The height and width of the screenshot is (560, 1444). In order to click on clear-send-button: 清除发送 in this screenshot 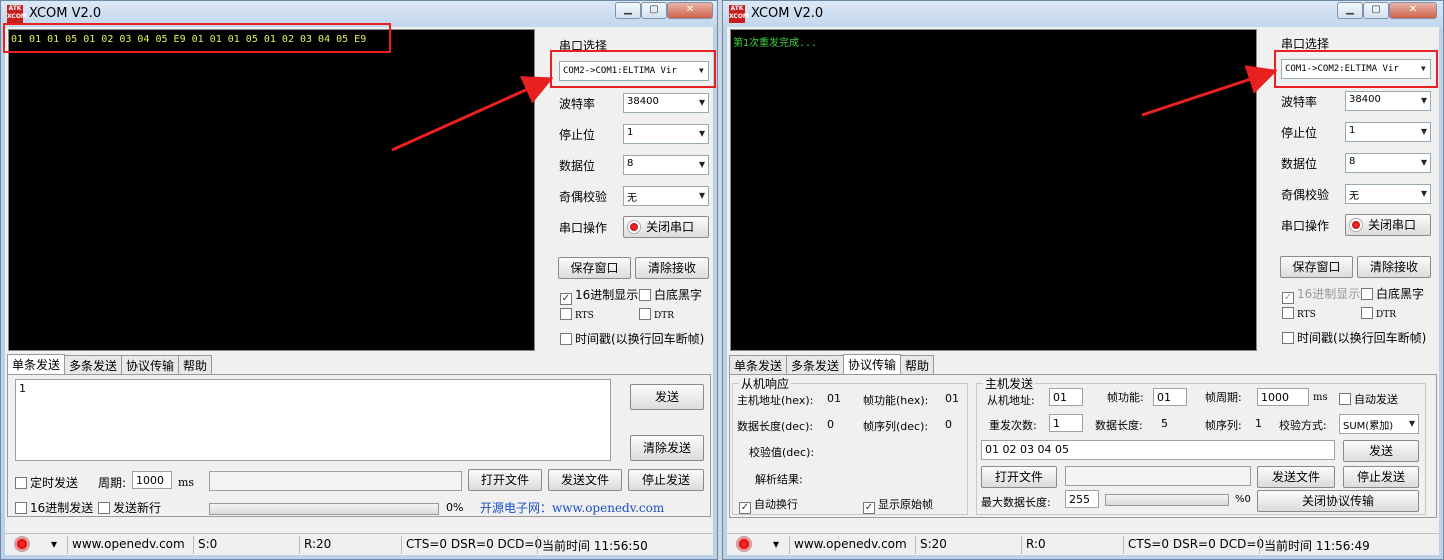, I will do `click(667, 448)`.